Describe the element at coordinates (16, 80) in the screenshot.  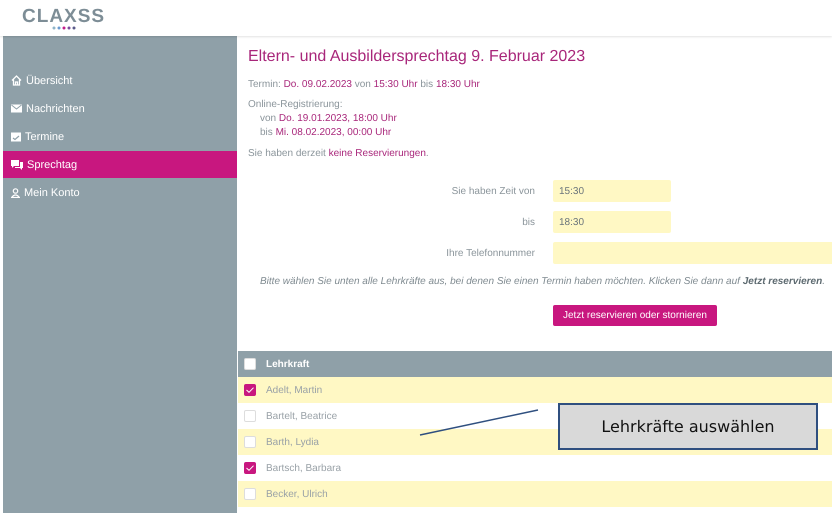
I see `home-icon` at that location.